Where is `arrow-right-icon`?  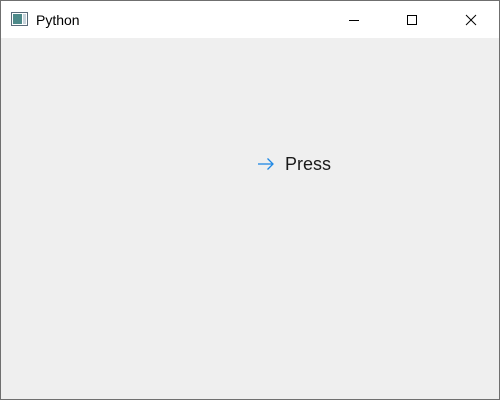
arrow-right-icon is located at coordinates (271, 164).